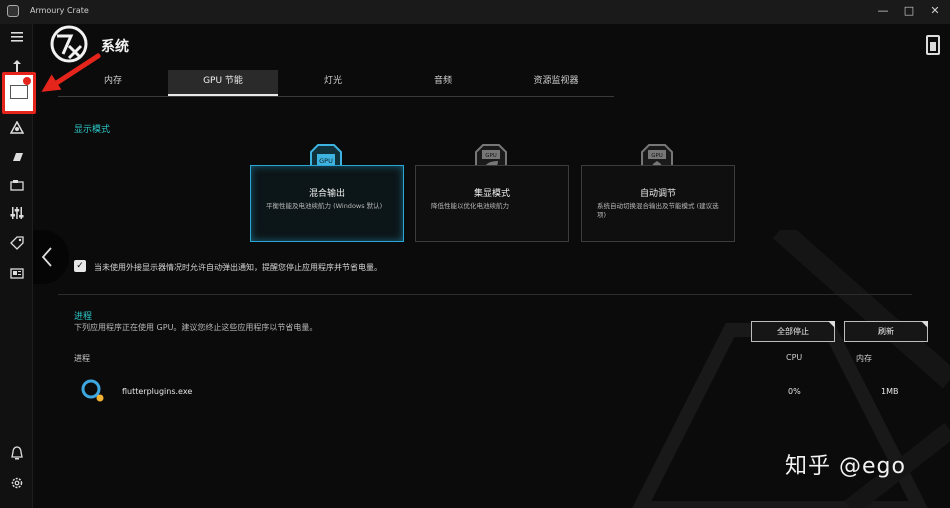  I want to click on mode-card-auto: 自动调节 系统自动切换混合输出及节能模式 (建议选项), so click(658, 203).